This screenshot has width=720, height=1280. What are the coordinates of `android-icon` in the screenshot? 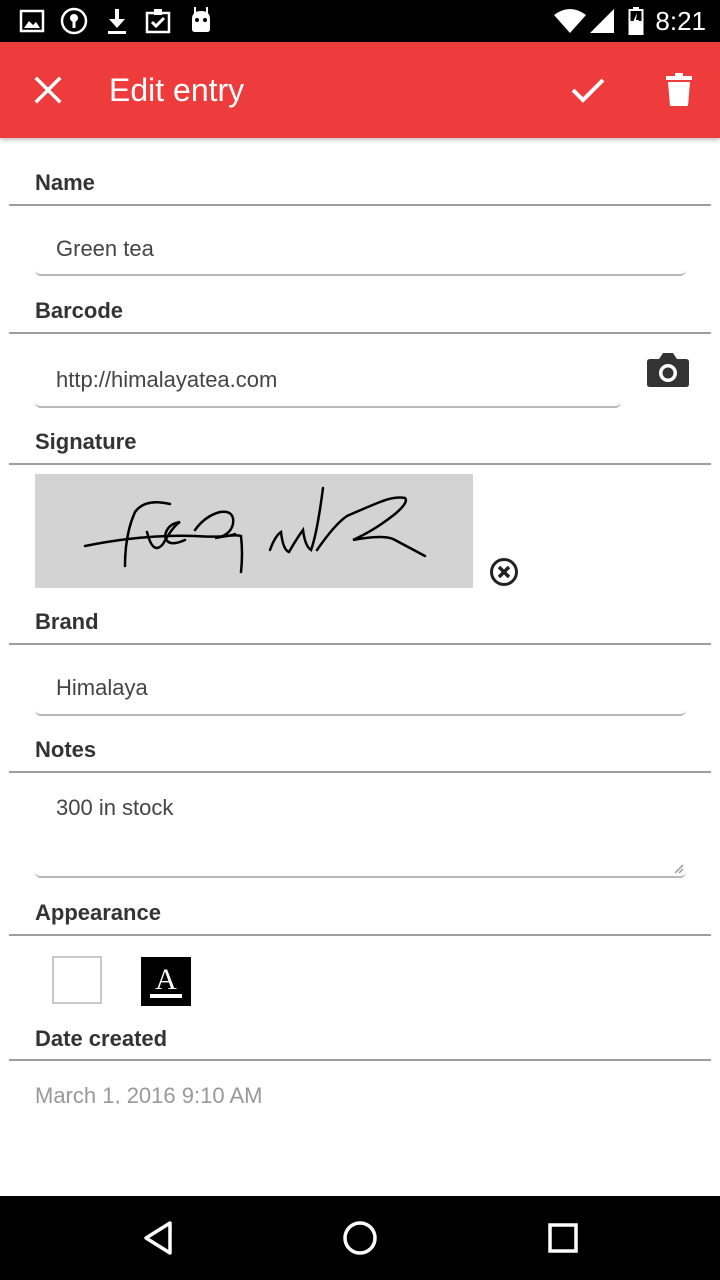 It's located at (201, 21).